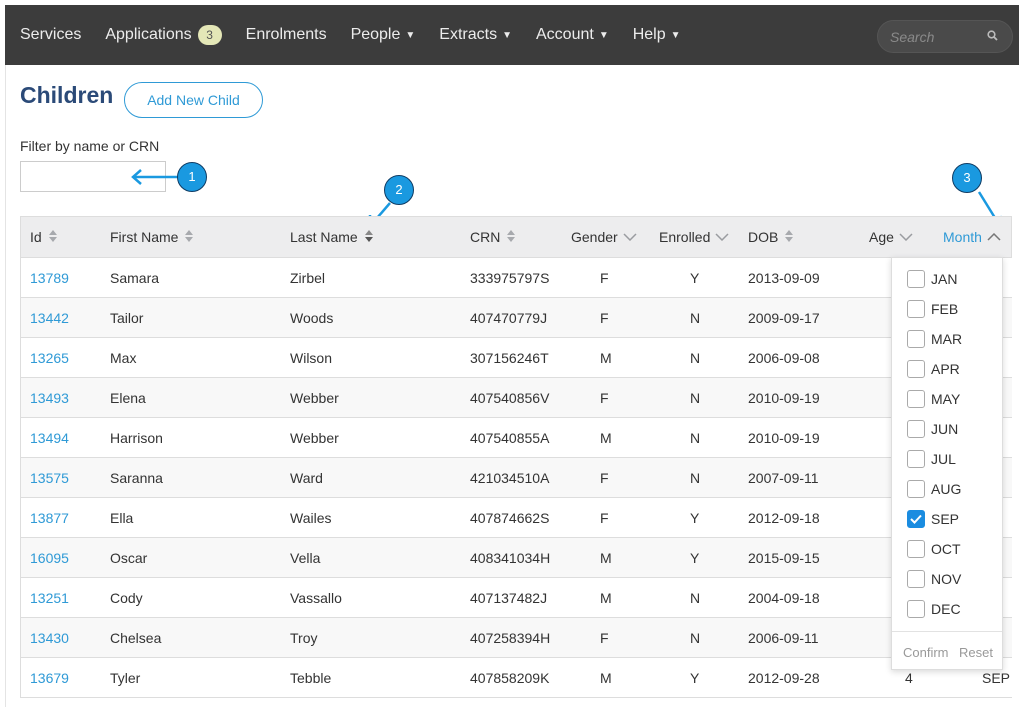 This screenshot has width=1019, height=707. I want to click on cell-id: 13789, so click(49, 278).